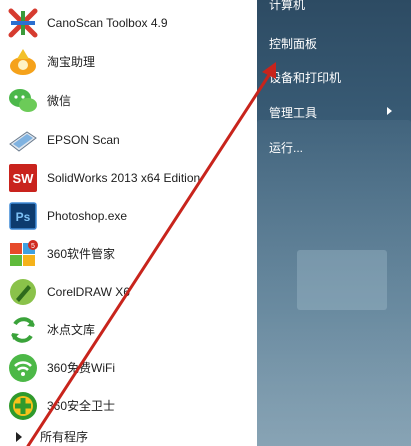 The height and width of the screenshot is (446, 411). What do you see at coordinates (24, 253) in the screenshot?
I see `360-software-manager-icon: 5` at bounding box center [24, 253].